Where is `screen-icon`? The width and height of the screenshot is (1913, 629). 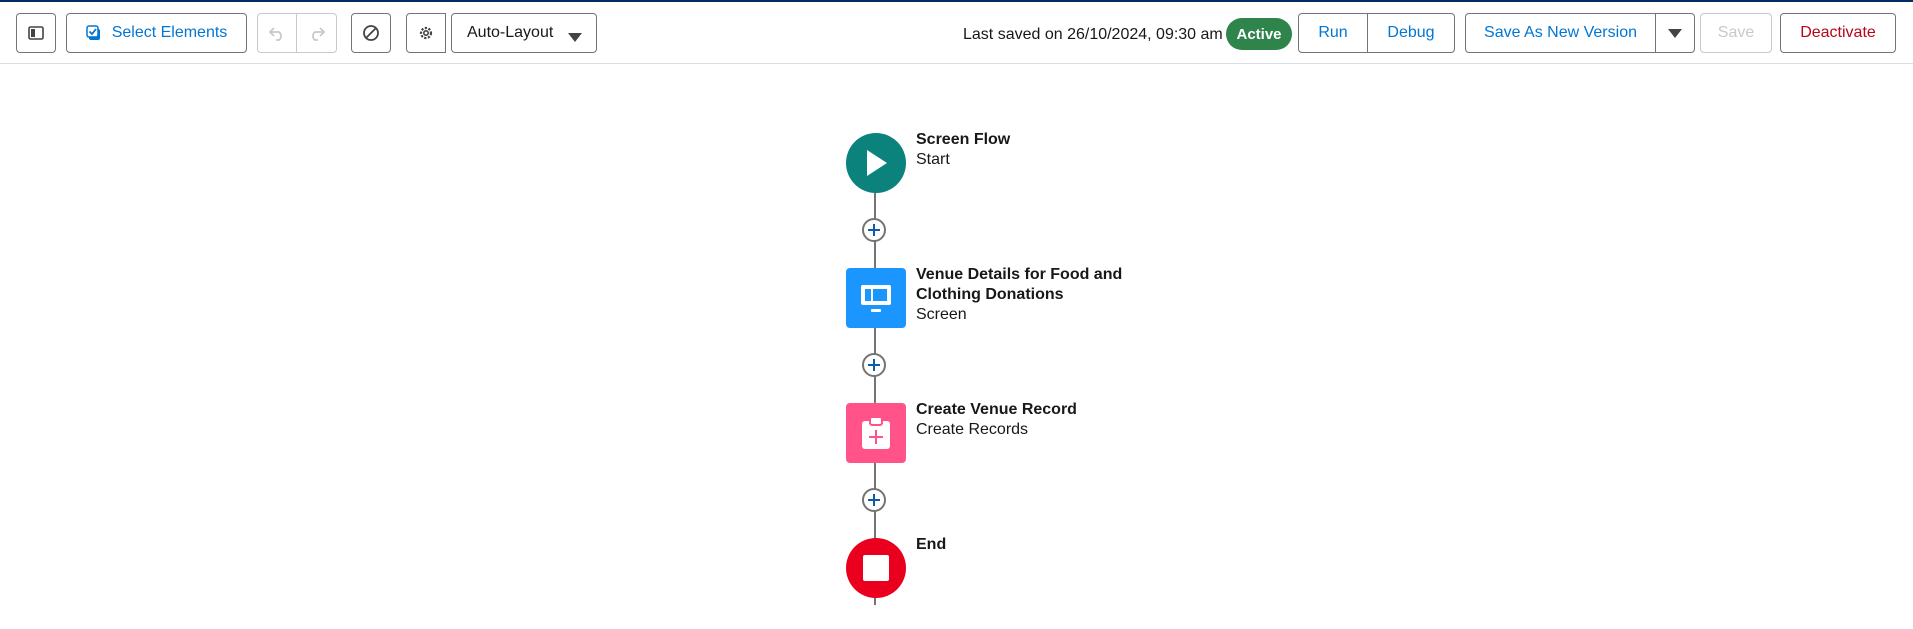
screen-icon is located at coordinates (876, 298).